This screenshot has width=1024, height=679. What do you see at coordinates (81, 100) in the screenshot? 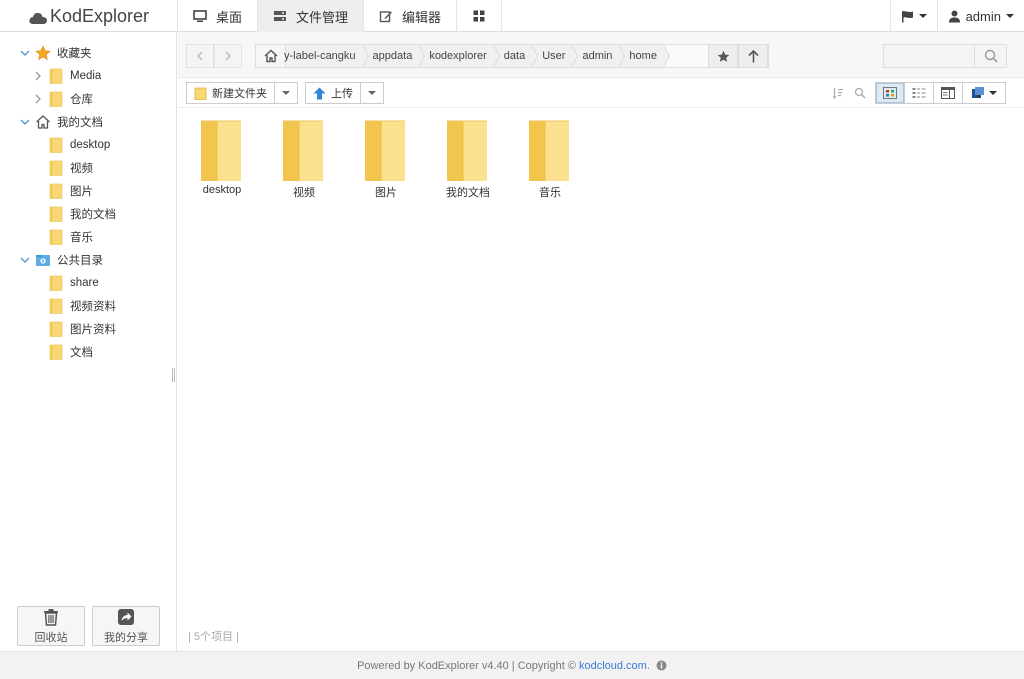
I see `sidebar-item-label: 仓库` at bounding box center [81, 100].